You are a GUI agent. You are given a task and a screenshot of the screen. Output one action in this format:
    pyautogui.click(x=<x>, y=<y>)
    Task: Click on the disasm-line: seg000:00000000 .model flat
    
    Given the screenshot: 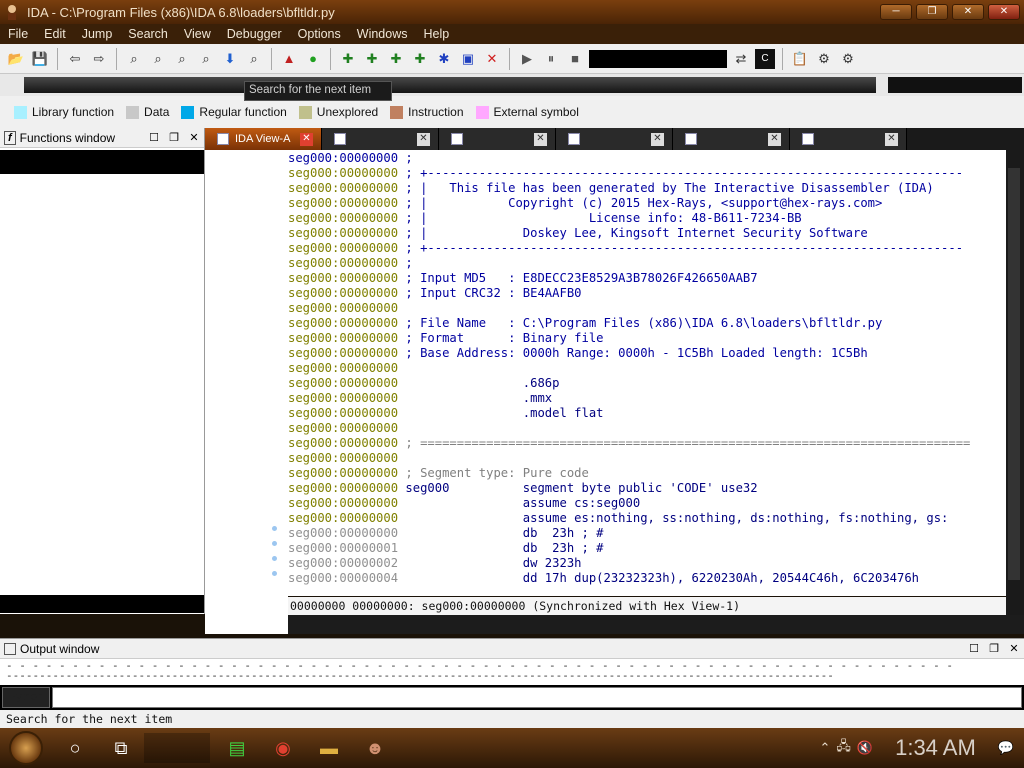 What is the action you would take?
    pyautogui.click(x=647, y=413)
    